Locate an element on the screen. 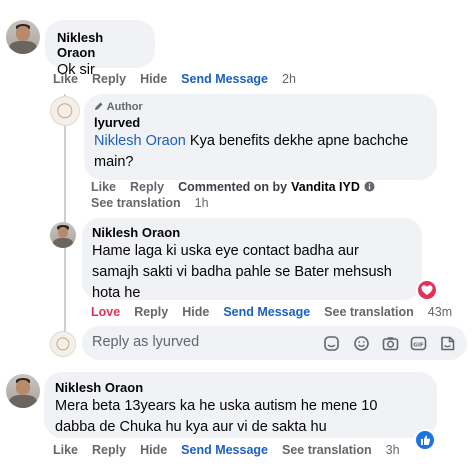  like-reaction is located at coordinates (425, 440).